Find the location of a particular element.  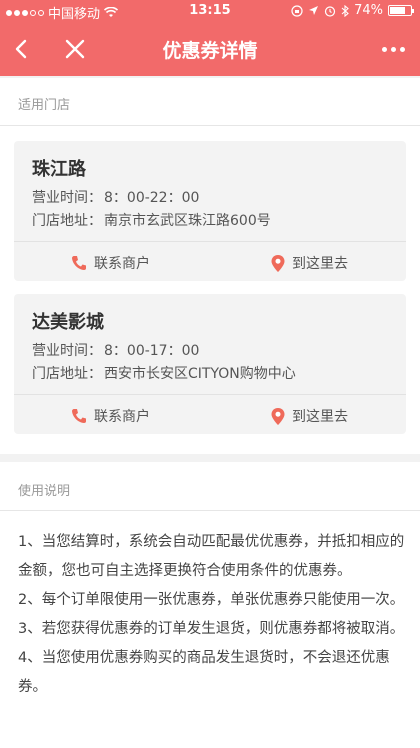

store-hours: 营业时间： 8：00-22：00 is located at coordinates (115, 197).